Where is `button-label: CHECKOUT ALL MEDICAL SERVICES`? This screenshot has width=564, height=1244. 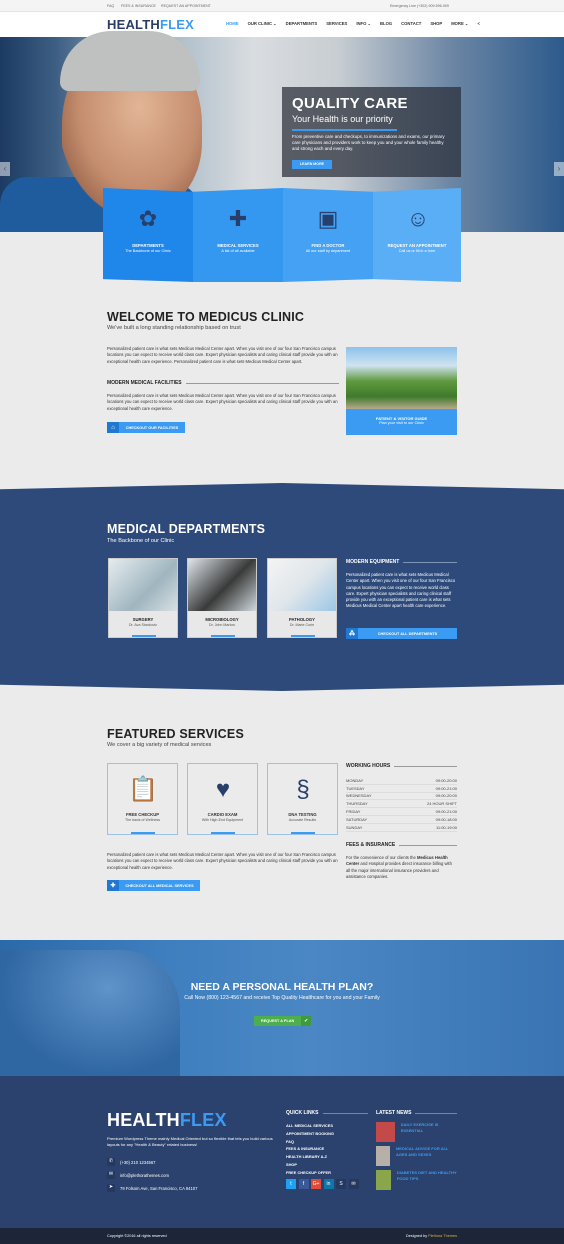 button-label: CHECKOUT ALL MEDICAL SERVICES is located at coordinates (159, 885).